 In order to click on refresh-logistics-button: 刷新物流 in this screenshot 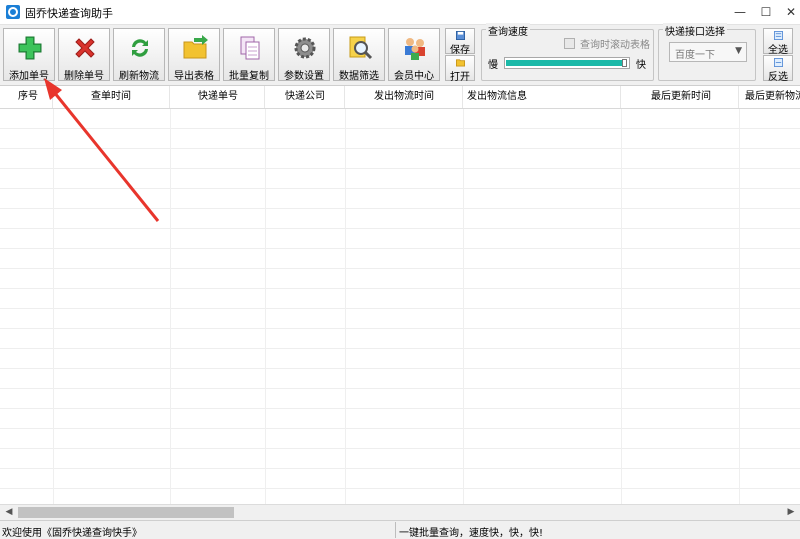, I will do `click(139, 55)`.